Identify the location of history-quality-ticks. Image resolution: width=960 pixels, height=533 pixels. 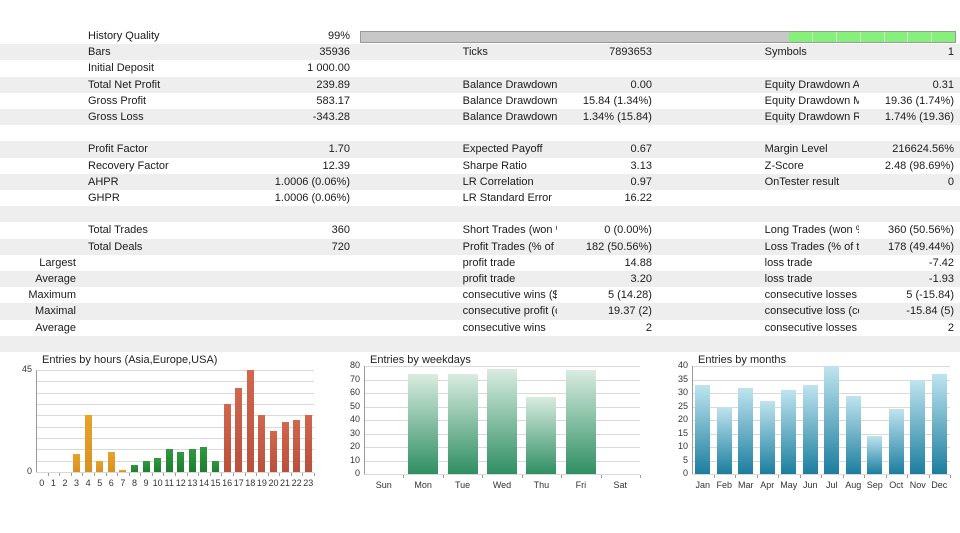
(658, 36).